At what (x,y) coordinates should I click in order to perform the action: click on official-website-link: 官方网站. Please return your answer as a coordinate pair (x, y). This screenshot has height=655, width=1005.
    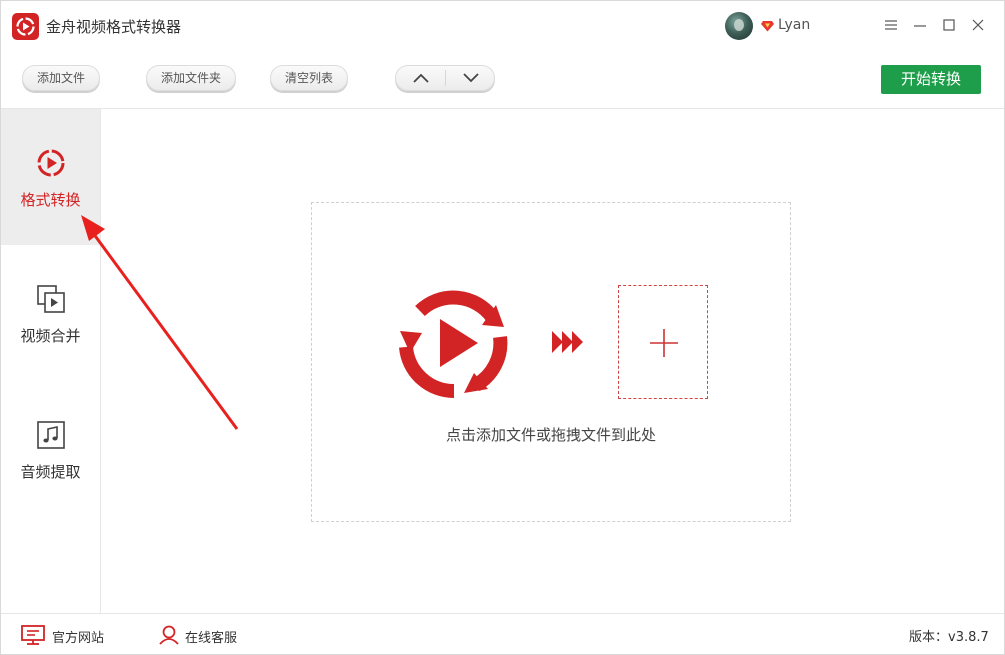
    Looking at the image, I should click on (71, 635).